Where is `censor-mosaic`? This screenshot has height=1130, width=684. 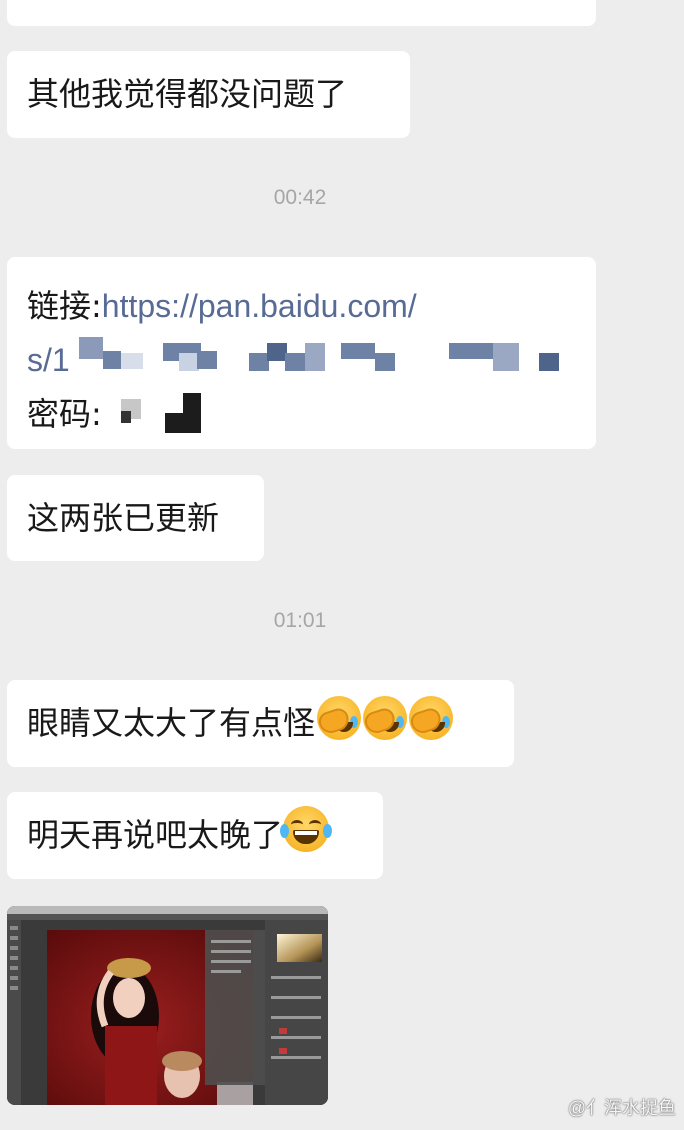
censor-mosaic is located at coordinates (334, 354).